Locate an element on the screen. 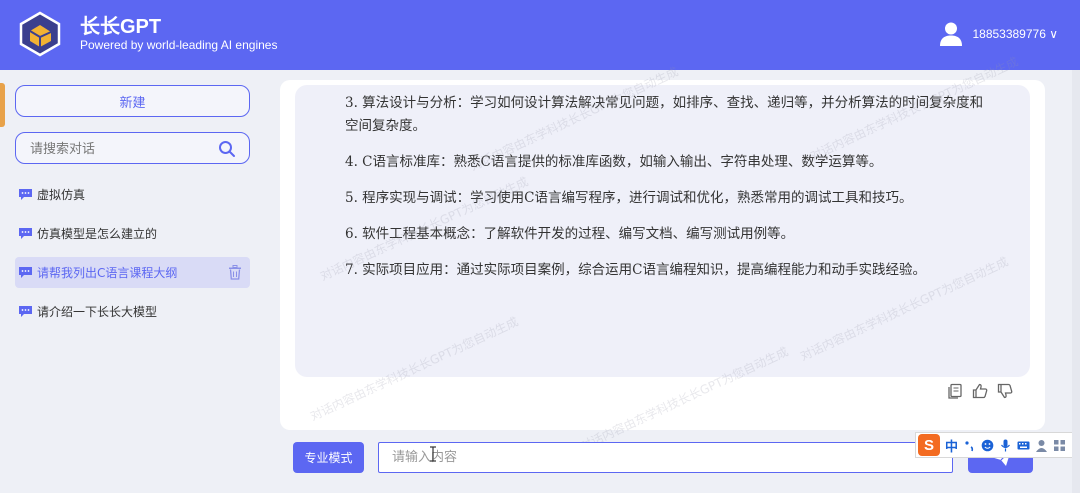  delete-icon is located at coordinates (235, 272).